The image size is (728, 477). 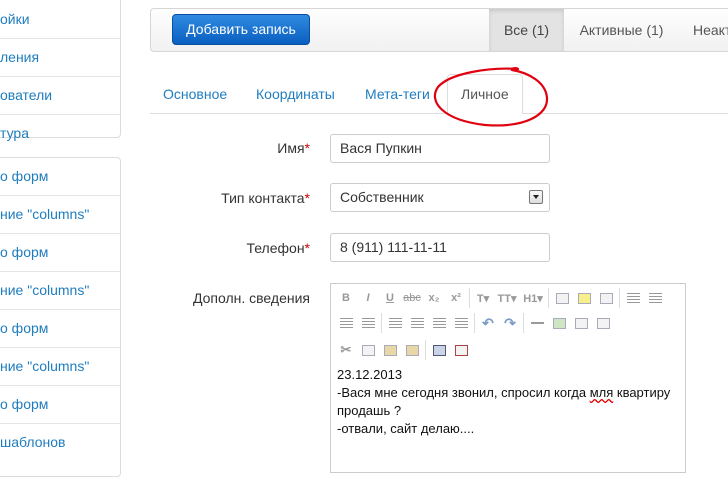 What do you see at coordinates (346, 298) in the screenshot?
I see `bold-icon: B` at bounding box center [346, 298].